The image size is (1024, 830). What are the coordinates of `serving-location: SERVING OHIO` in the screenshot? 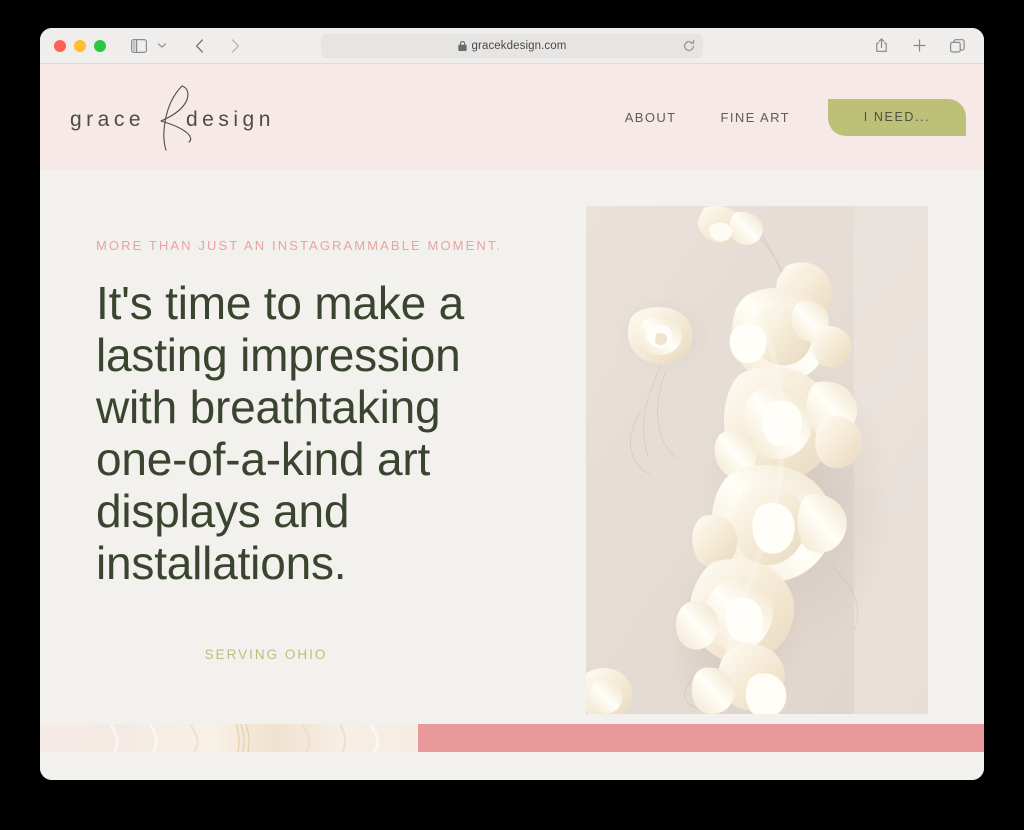 It's located at (266, 654).